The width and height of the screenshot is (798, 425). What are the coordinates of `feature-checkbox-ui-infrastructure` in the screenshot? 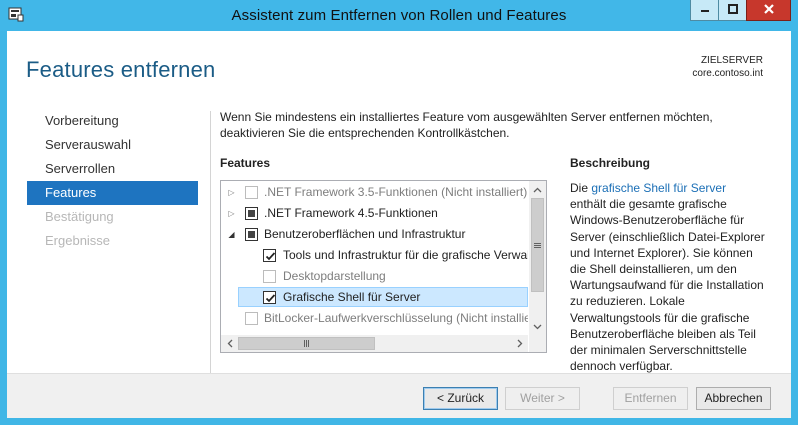 It's located at (251, 234).